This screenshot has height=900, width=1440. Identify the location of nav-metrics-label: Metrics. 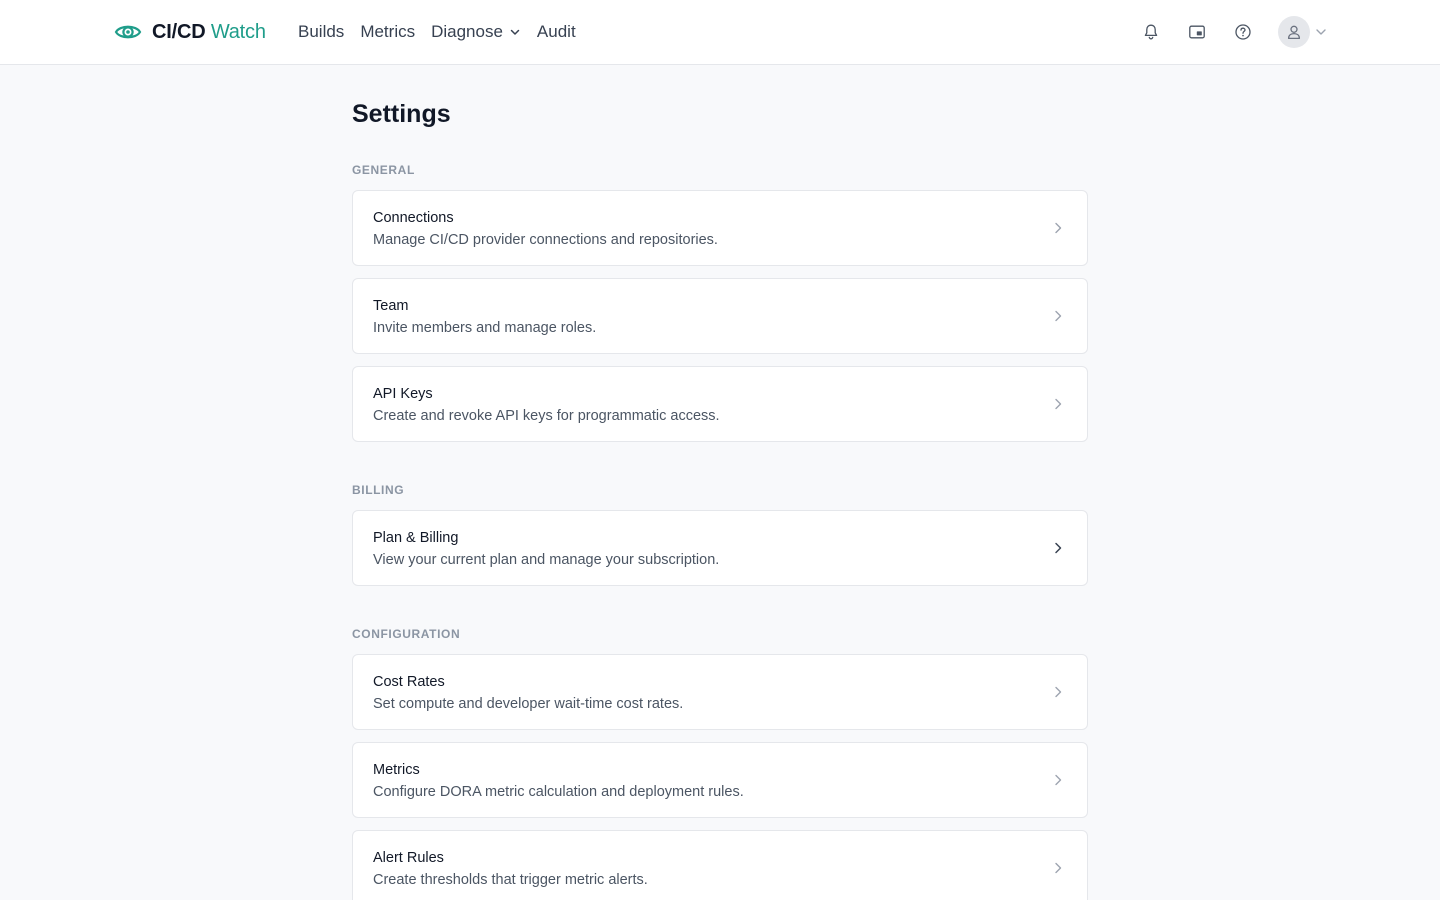
(388, 31).